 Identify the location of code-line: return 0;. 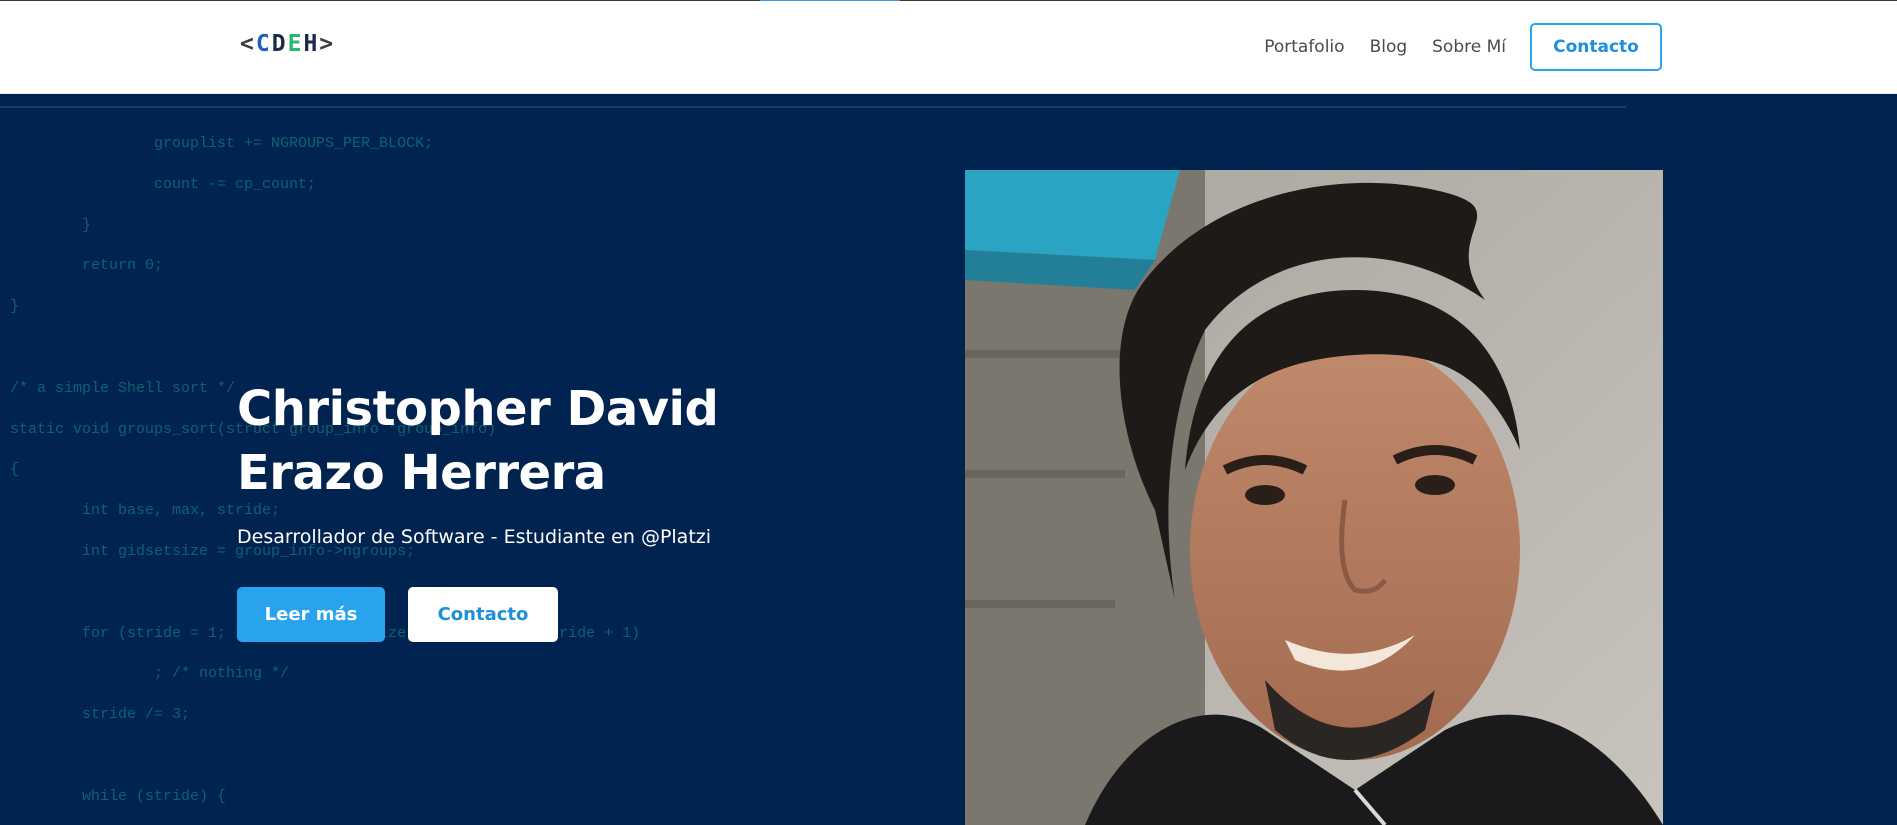
(87, 266).